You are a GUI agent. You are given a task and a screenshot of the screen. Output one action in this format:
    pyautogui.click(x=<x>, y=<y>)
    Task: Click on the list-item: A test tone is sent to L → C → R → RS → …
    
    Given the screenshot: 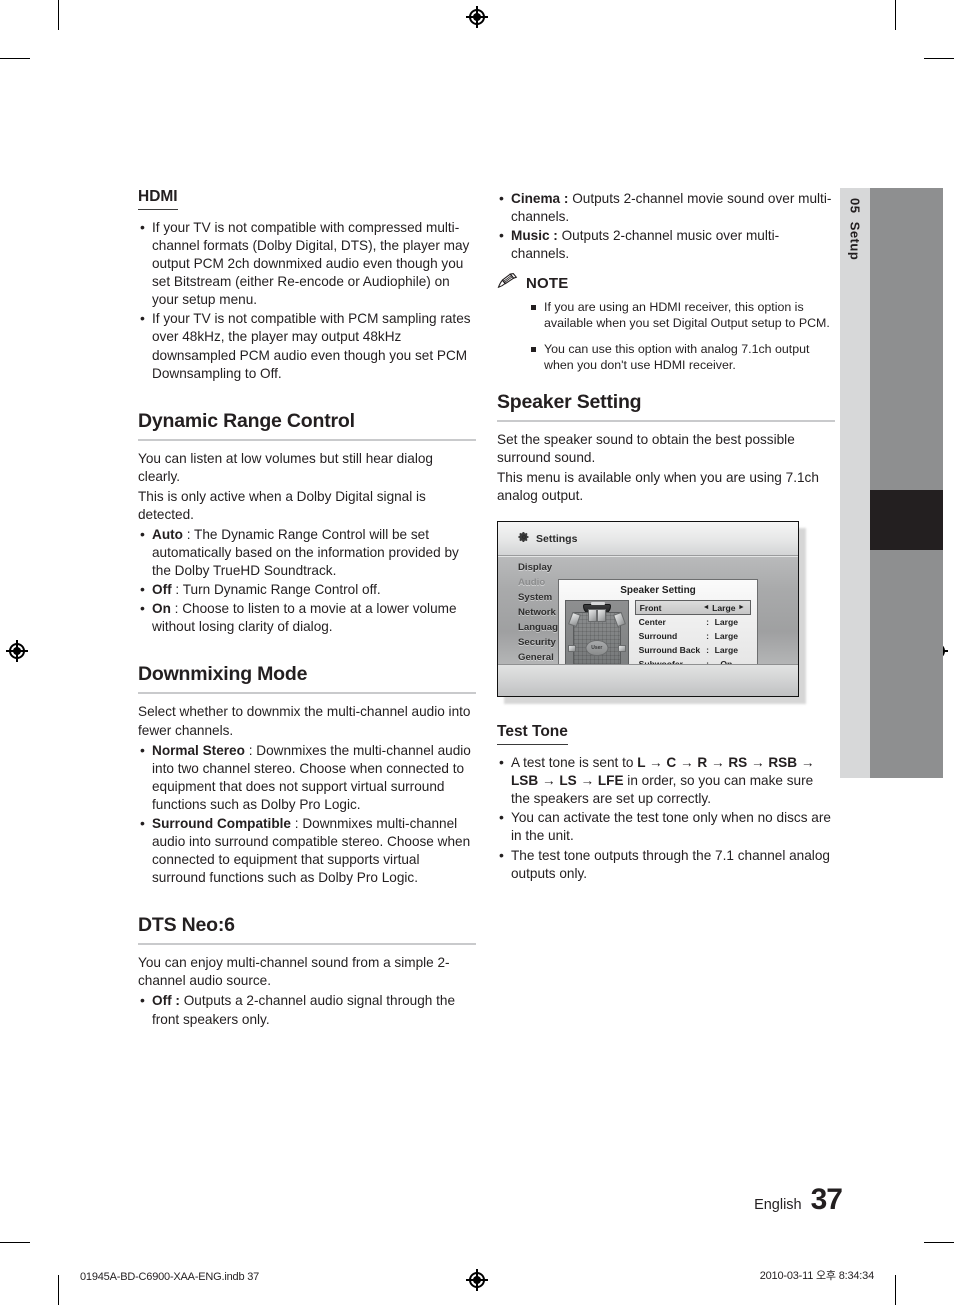 What is the action you would take?
    pyautogui.click(x=666, y=780)
    